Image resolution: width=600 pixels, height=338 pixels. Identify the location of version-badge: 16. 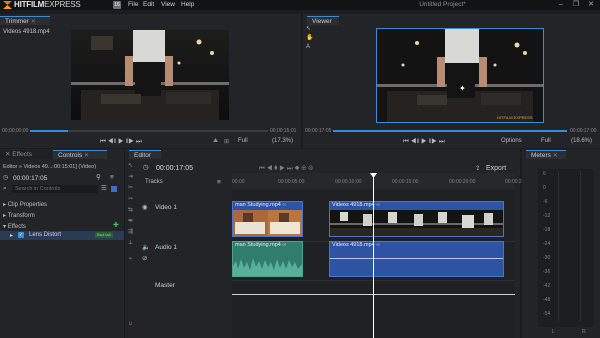
(117, 5).